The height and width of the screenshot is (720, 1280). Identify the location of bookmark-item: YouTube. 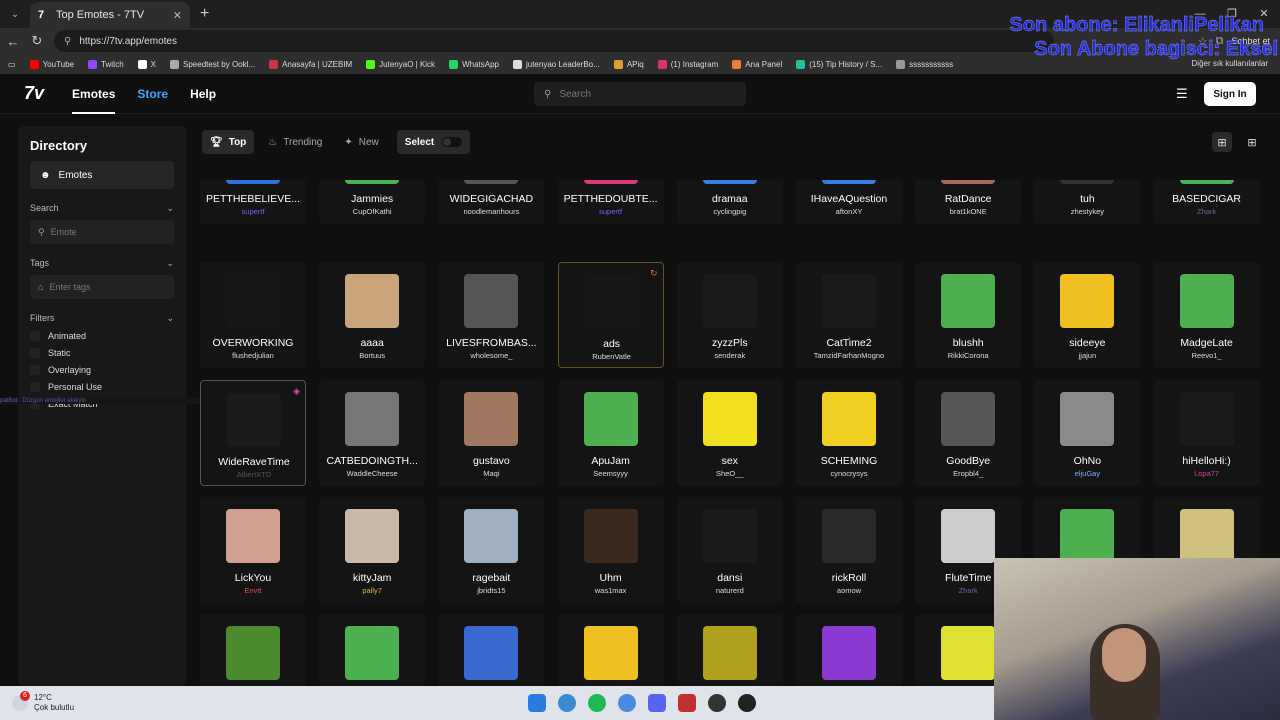
(51, 64).